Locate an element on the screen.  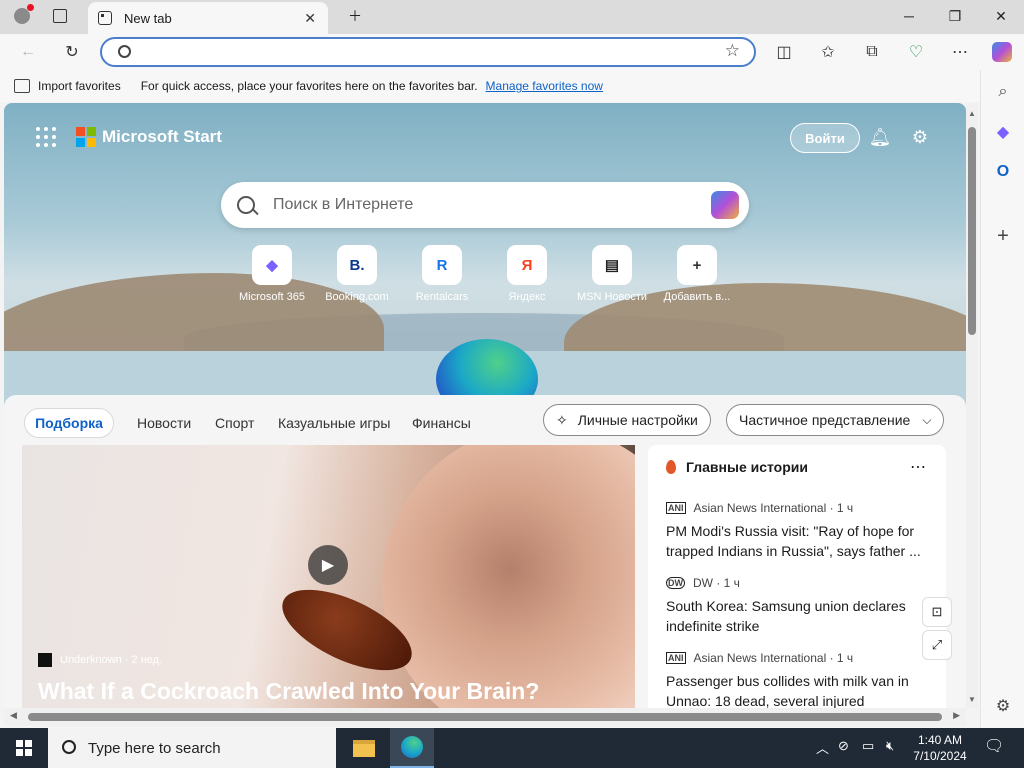
horizontal-scrollbar: ◀ ▶ is located at coordinates (485, 717).